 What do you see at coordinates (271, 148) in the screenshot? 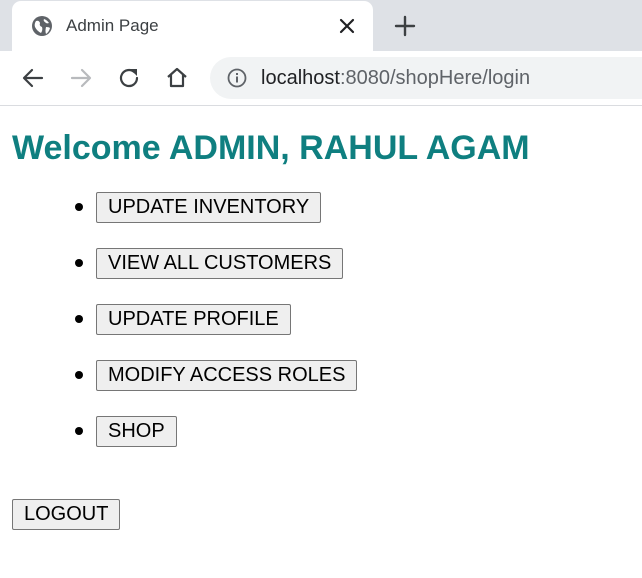
I see `page-title: Welcome ADMIN, RAHUL AGAM` at bounding box center [271, 148].